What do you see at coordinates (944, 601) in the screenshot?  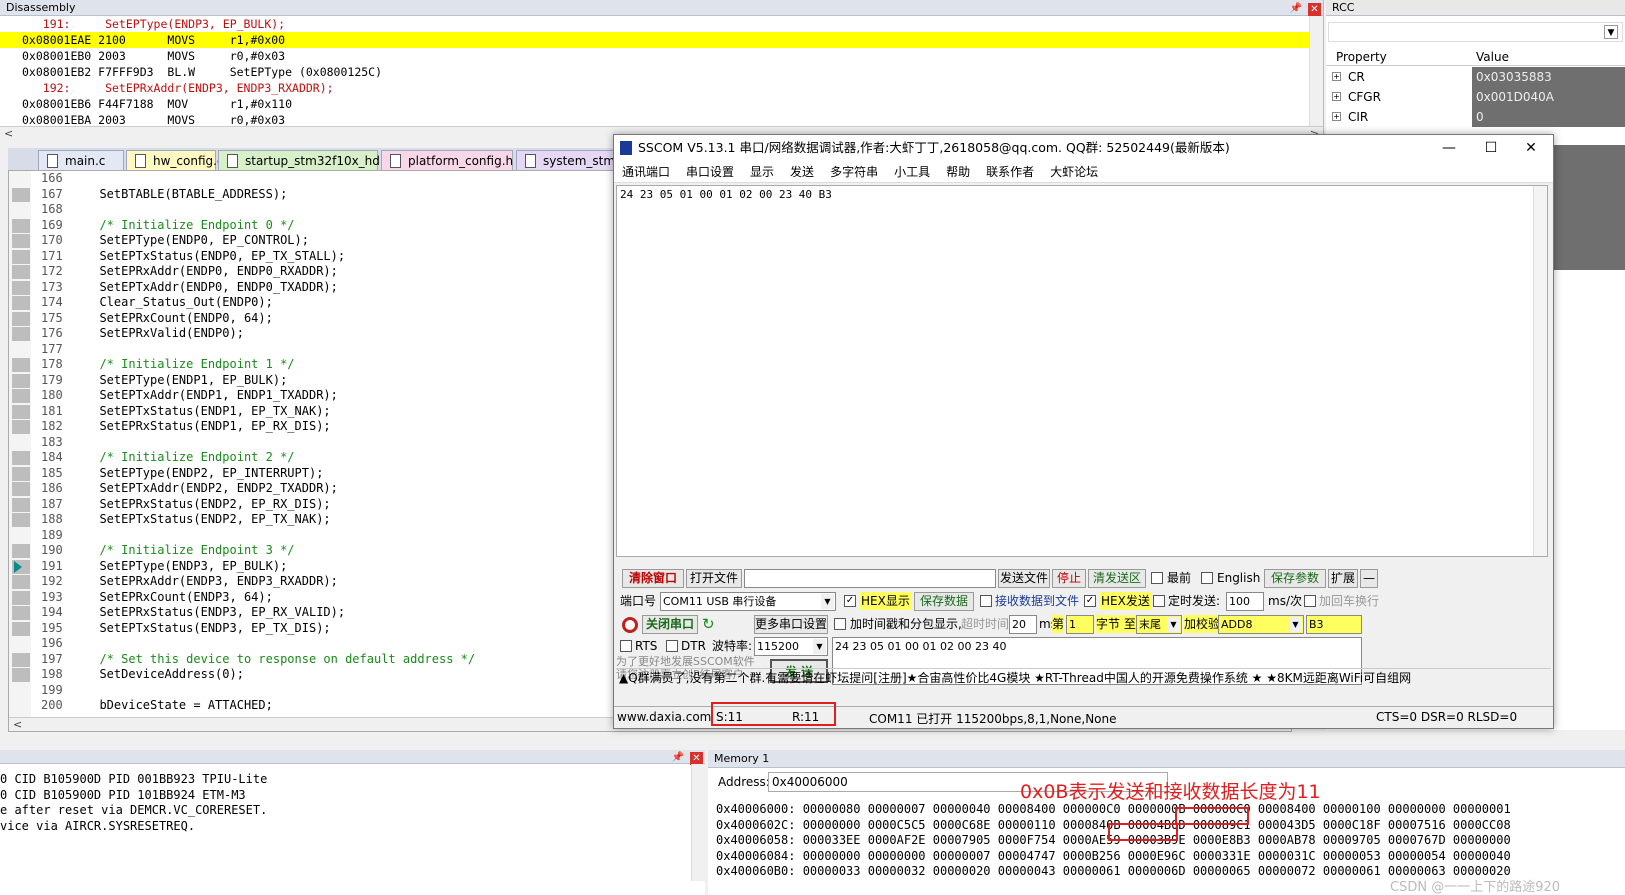 I see `save-data-button: 保存数据` at bounding box center [944, 601].